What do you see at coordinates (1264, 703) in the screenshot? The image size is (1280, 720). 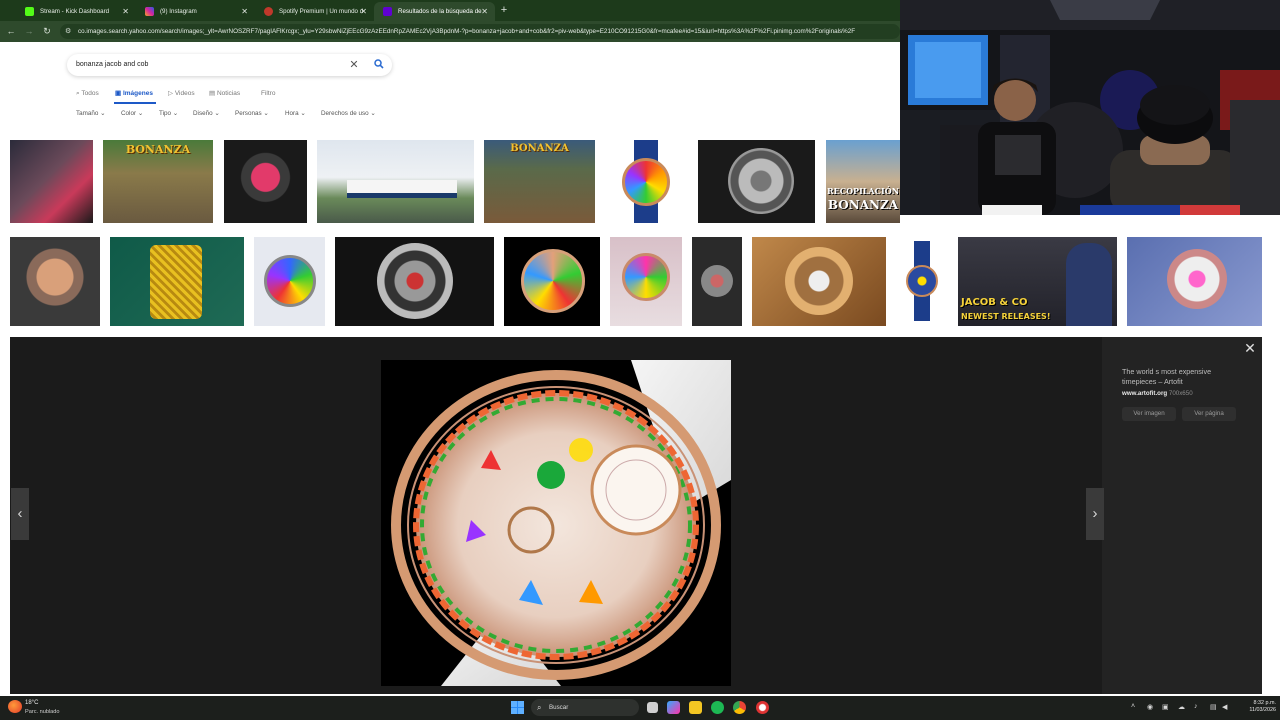 I see `clock-time: 8:32 p.m.` at bounding box center [1264, 703].